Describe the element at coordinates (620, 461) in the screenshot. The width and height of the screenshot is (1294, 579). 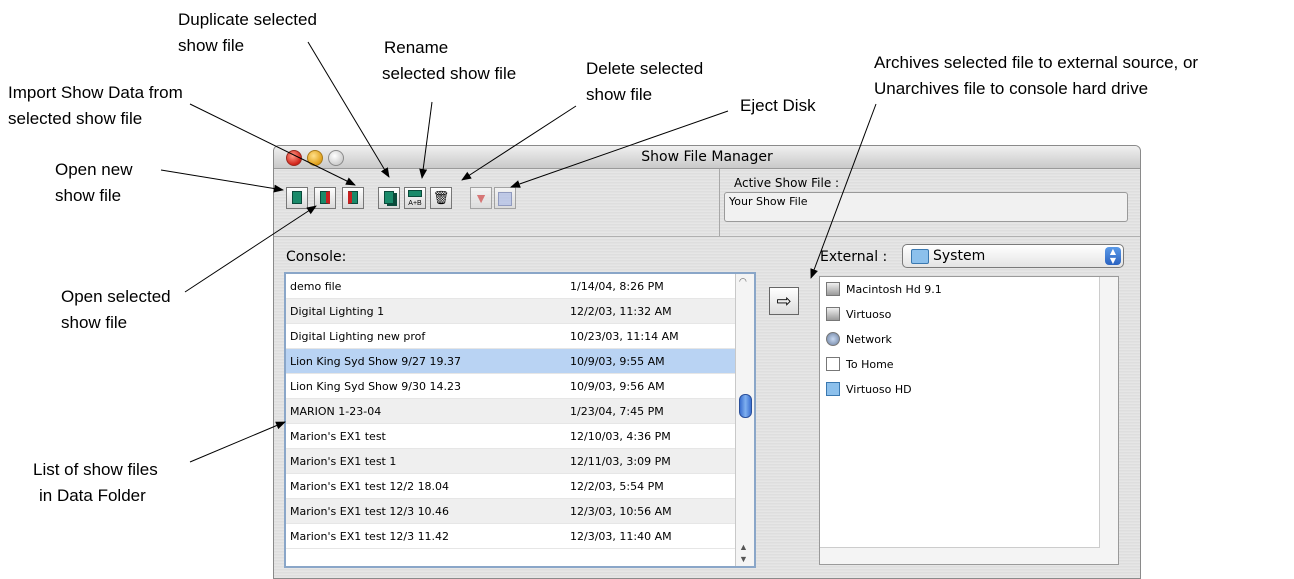
I see `file-date: 12/11/03, 3:09 PM` at that location.